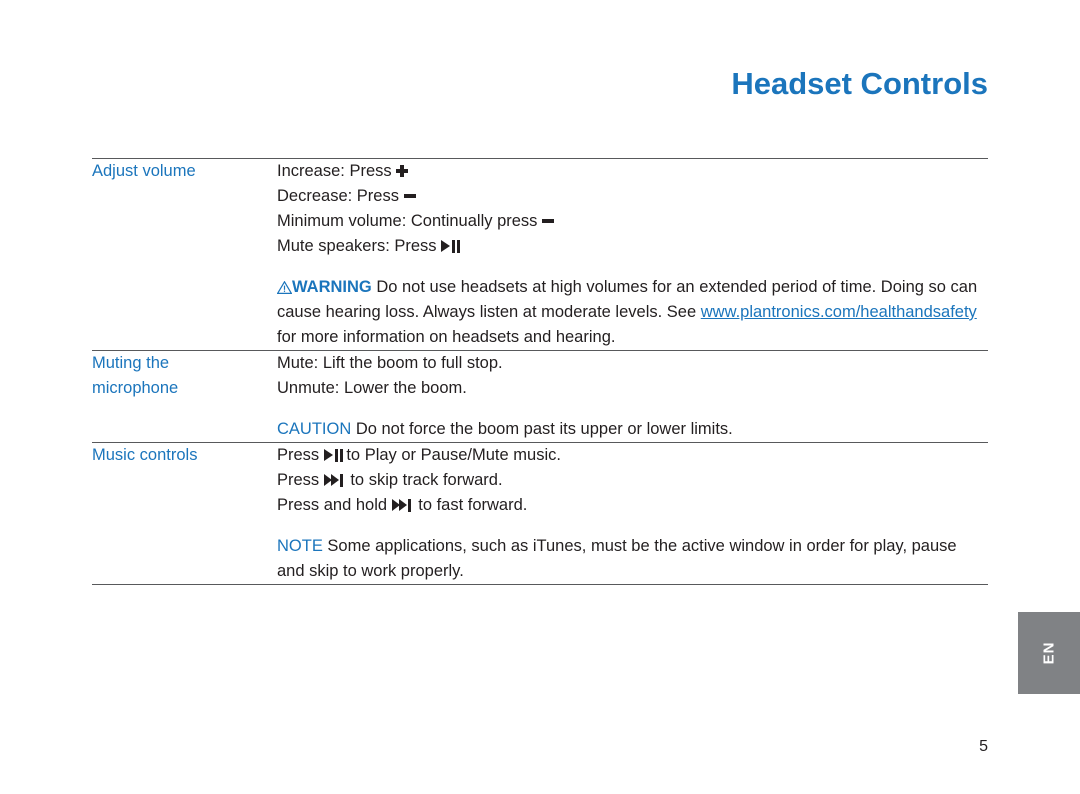 Image resolution: width=1080 pixels, height=794 pixels. Describe the element at coordinates (332, 287) in the screenshot. I see `warning-keyword: WARNING` at that location.